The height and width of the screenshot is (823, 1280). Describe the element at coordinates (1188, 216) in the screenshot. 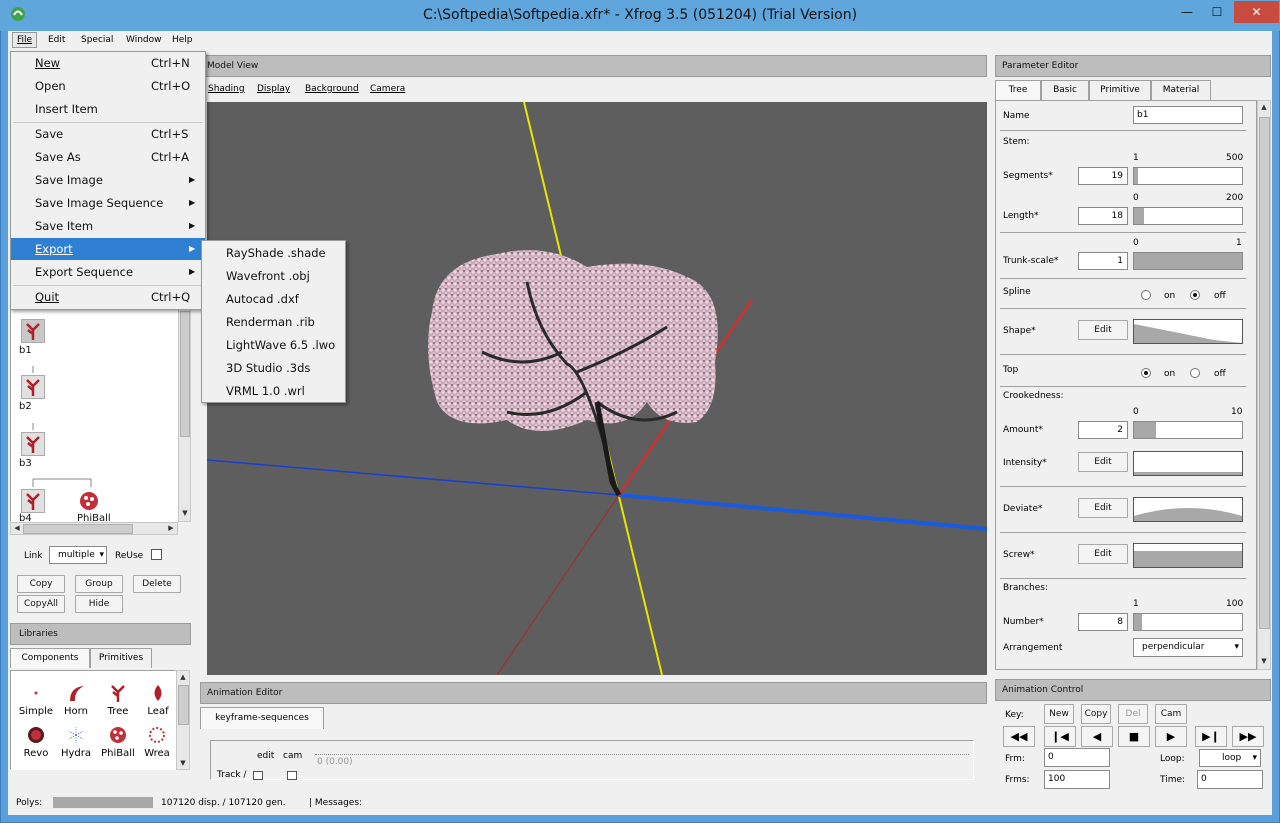

I see `length-slider` at that location.